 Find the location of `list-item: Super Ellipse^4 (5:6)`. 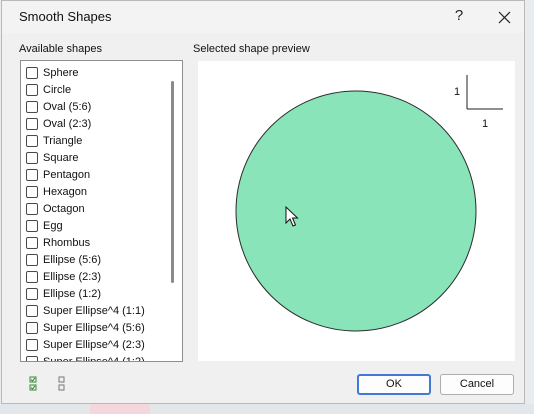

list-item: Super Ellipse^4 (5:6) is located at coordinates (85, 327).